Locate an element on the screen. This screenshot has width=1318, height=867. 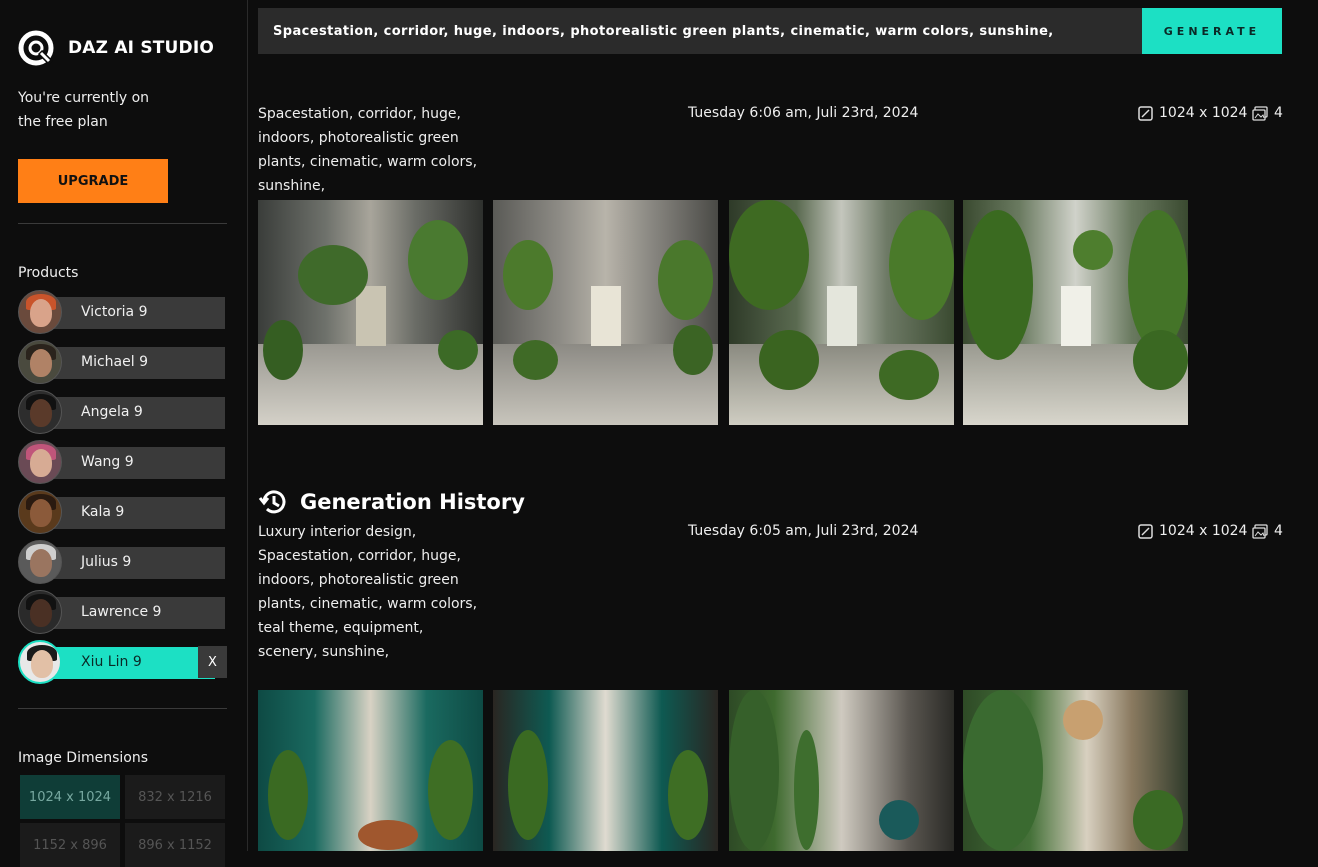
history-header: Generation History is located at coordinates (391, 502).